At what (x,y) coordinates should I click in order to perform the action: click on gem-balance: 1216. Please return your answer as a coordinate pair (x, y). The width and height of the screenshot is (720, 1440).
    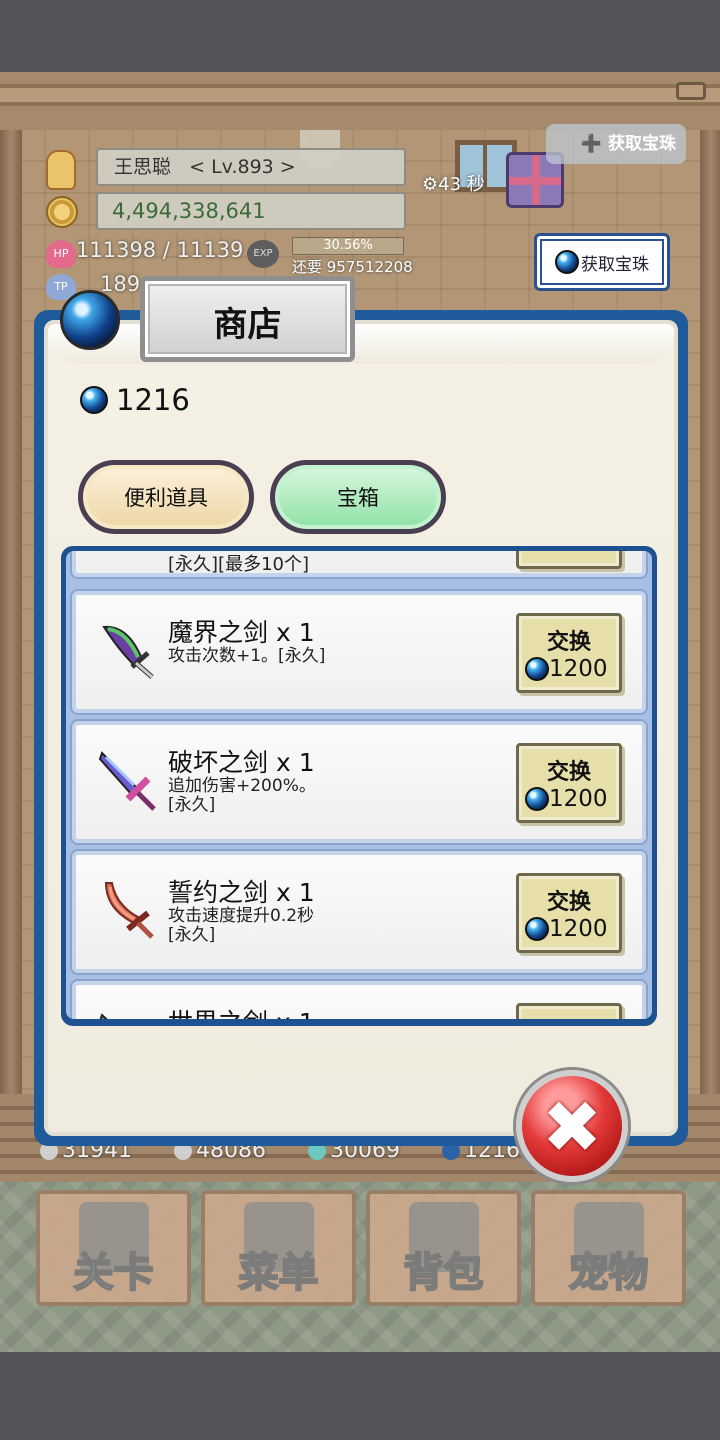
    Looking at the image, I should click on (135, 400).